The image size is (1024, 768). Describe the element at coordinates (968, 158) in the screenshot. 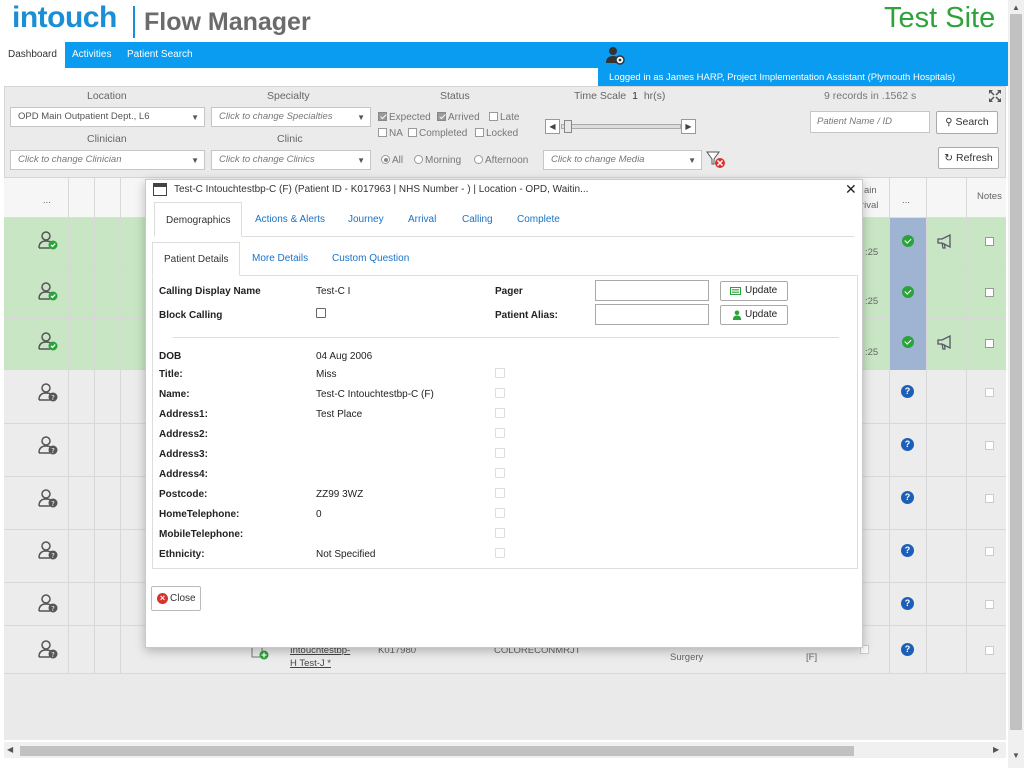

I see `refresh-button: ↻ Refresh` at that location.